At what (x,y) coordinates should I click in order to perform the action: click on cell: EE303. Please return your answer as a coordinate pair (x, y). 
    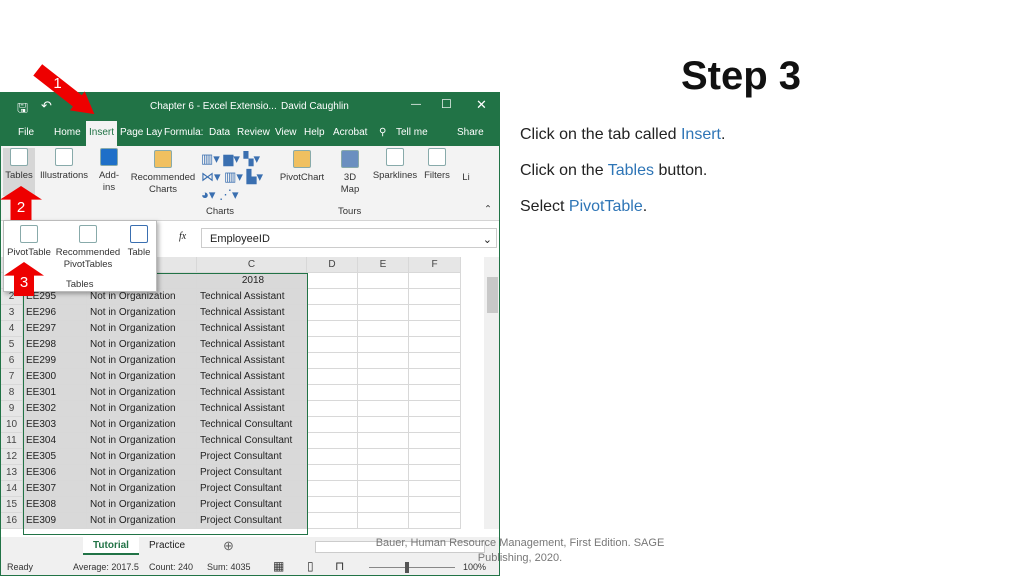
    Looking at the image, I should click on (55, 425).